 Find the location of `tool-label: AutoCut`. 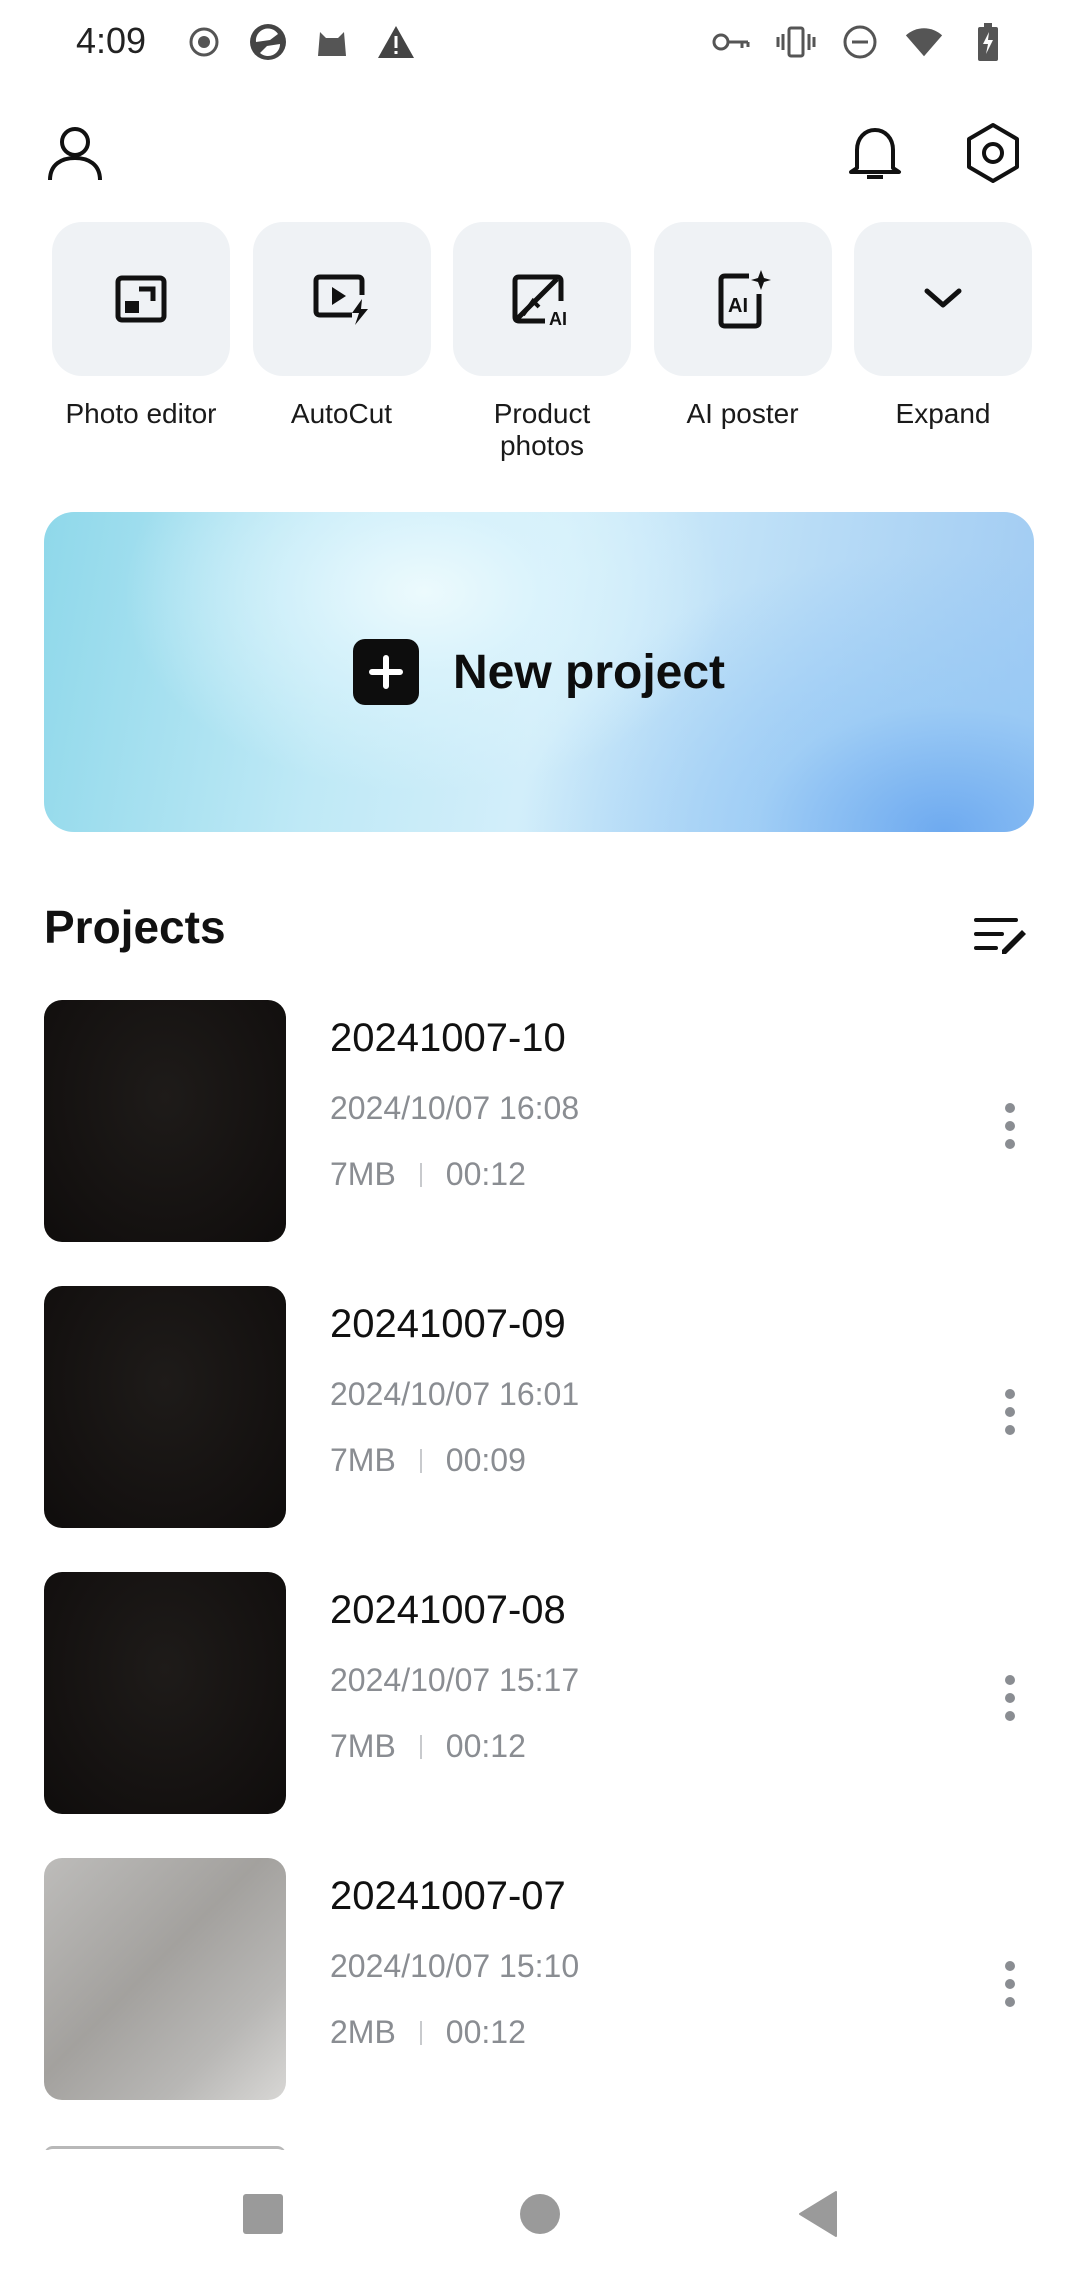

tool-label: AutoCut is located at coordinates (341, 413).